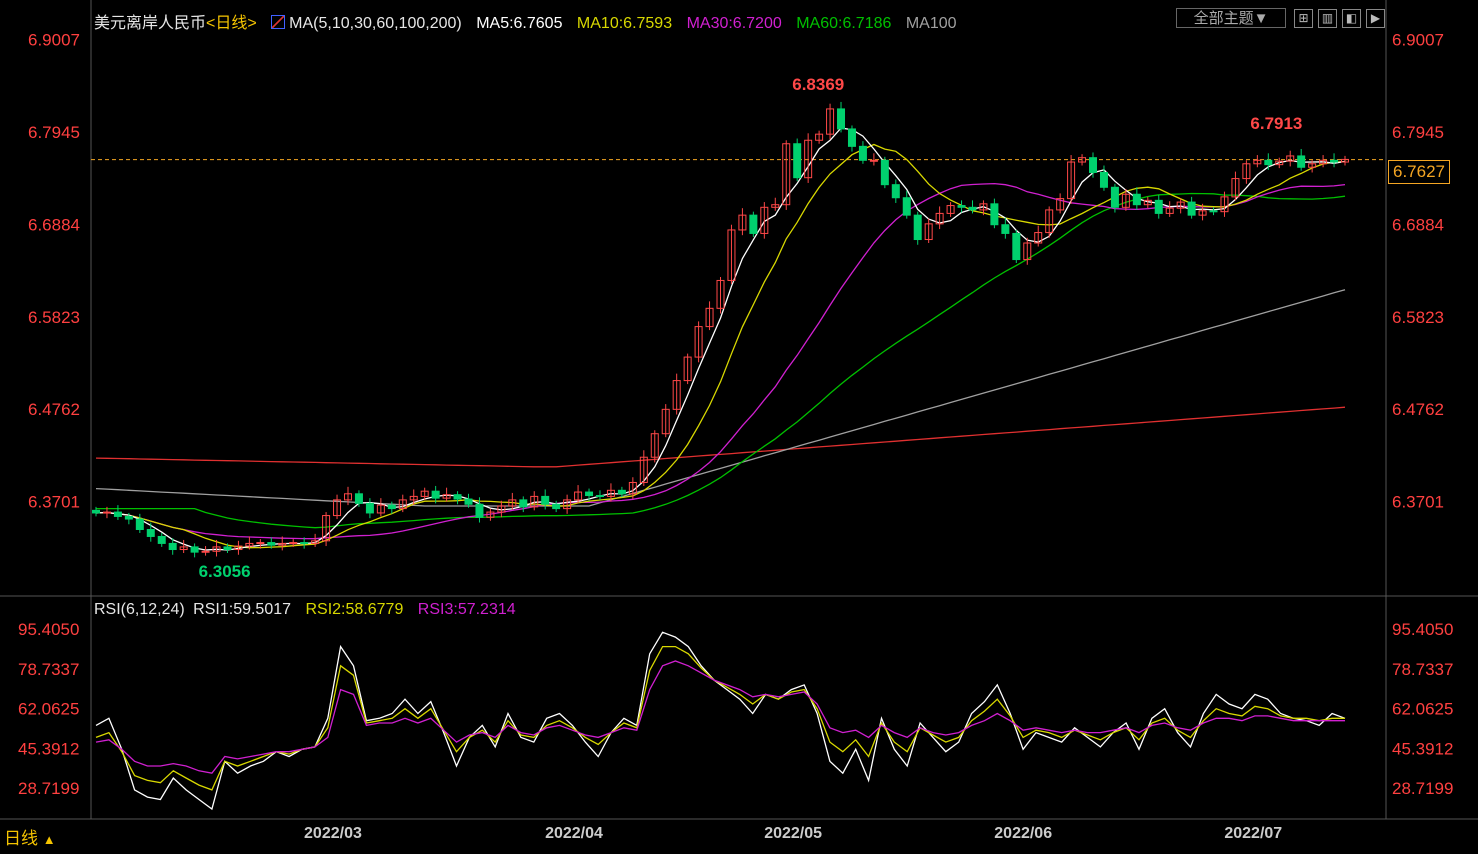 The image size is (1478, 854). I want to click on price-tick-right: 6.4762, so click(1418, 409).